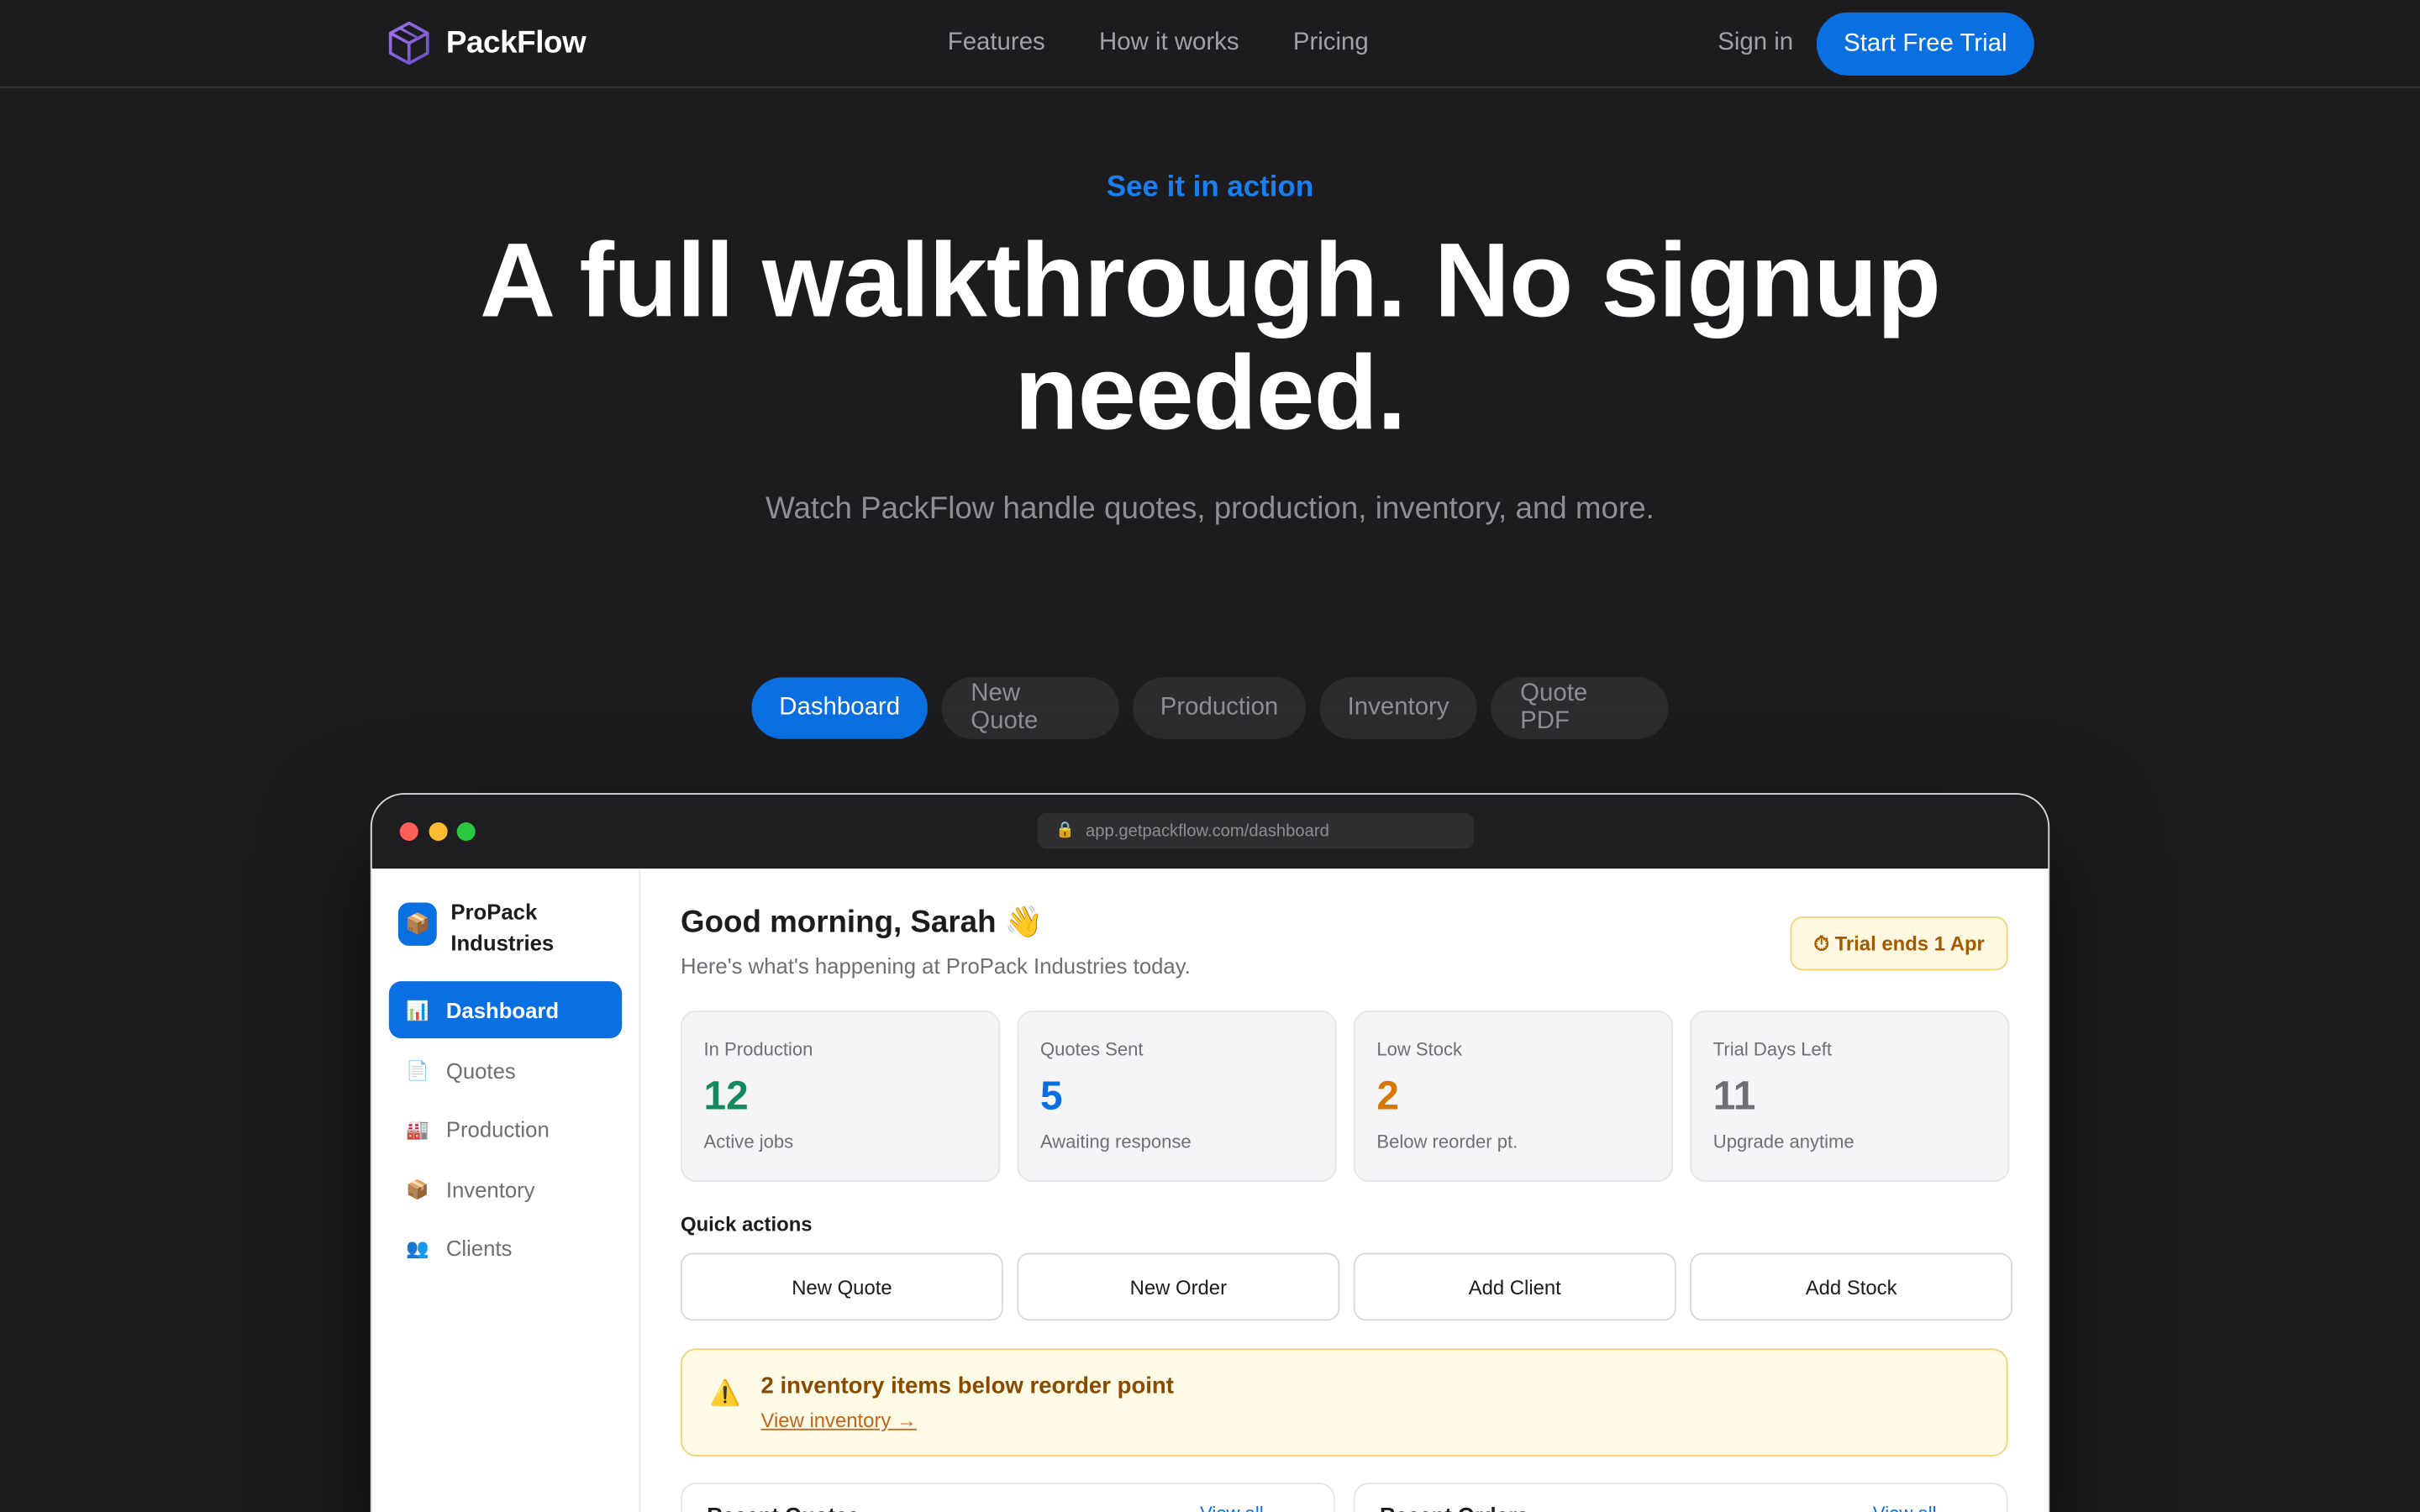 This screenshot has width=2420, height=1512. What do you see at coordinates (1454, 1507) in the screenshot?
I see `panel-title: Recent Orders` at bounding box center [1454, 1507].